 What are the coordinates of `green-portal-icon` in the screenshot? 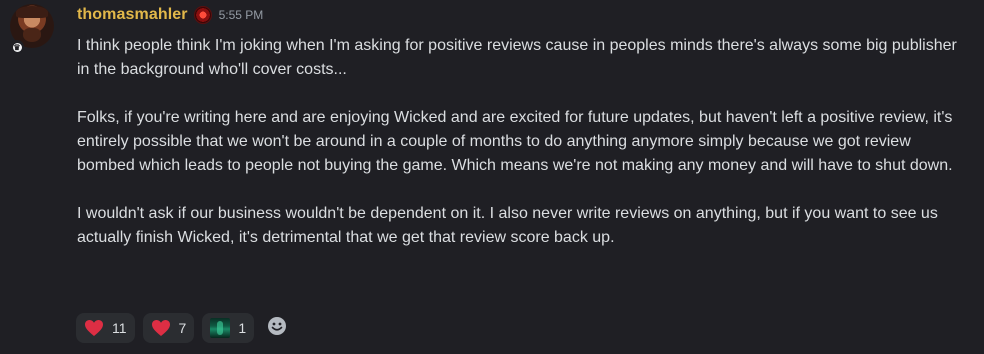 It's located at (220, 328).